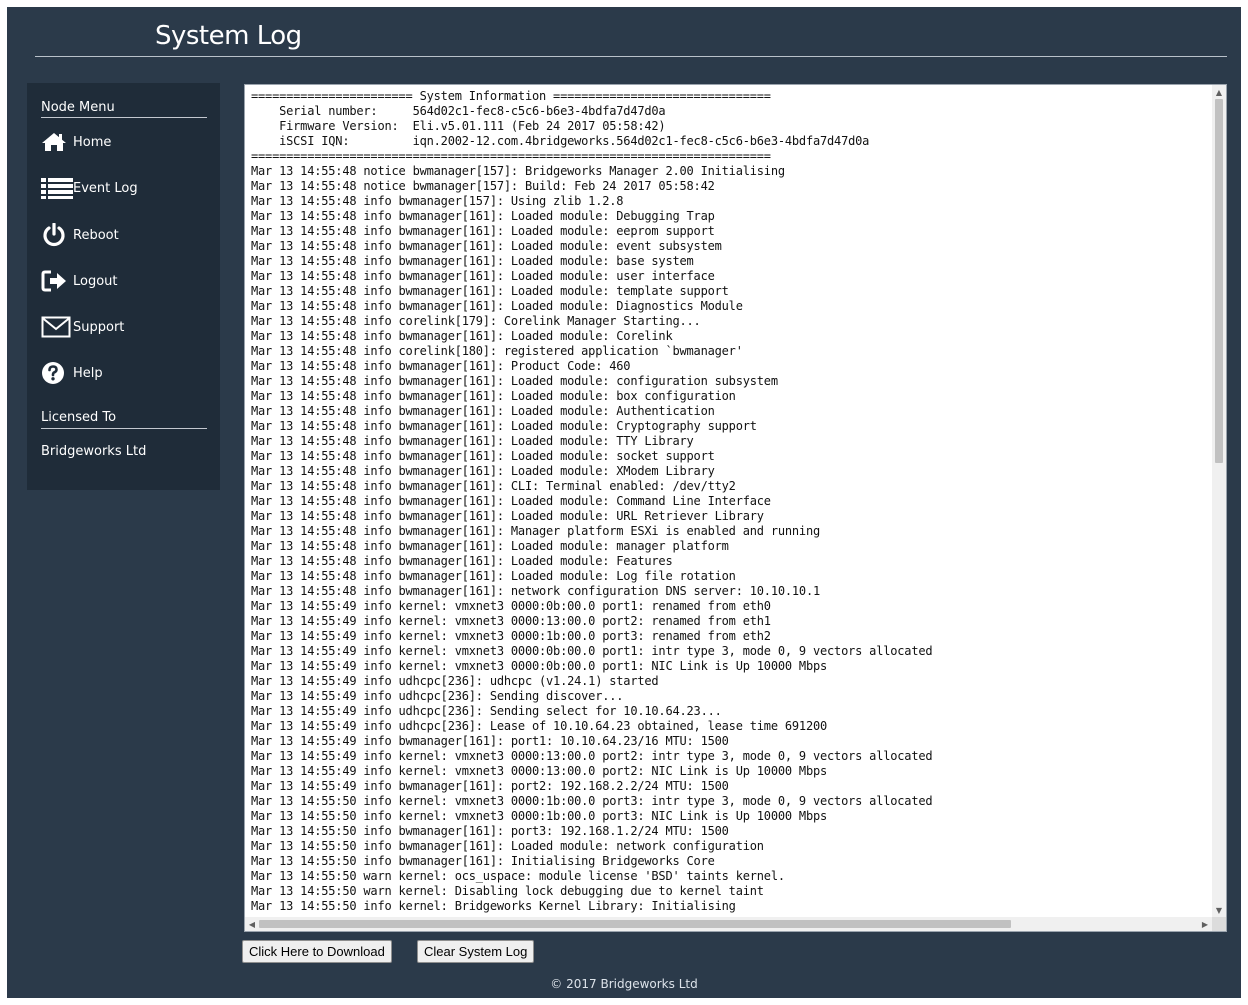 Image resolution: width=1248 pixels, height=1005 pixels. What do you see at coordinates (624, 984) in the screenshot?
I see `footer-copyright: © 2017 Bridgeworks Ltd` at bounding box center [624, 984].